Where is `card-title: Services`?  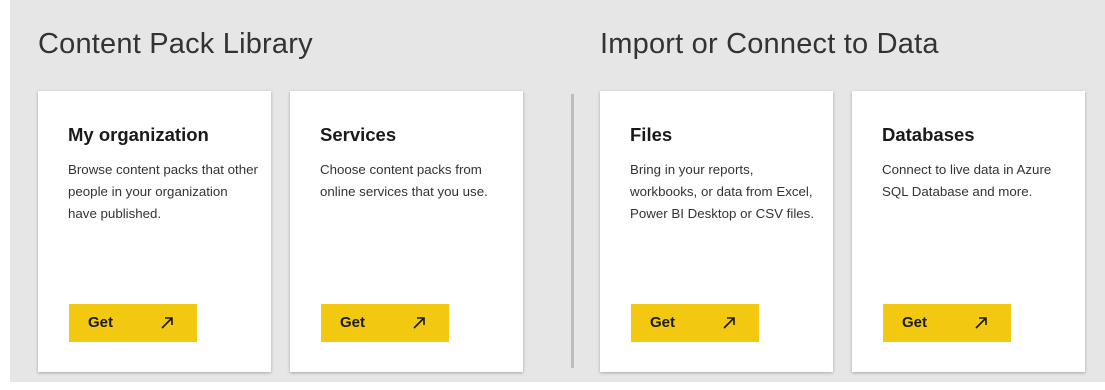
card-title: Services is located at coordinates (358, 134).